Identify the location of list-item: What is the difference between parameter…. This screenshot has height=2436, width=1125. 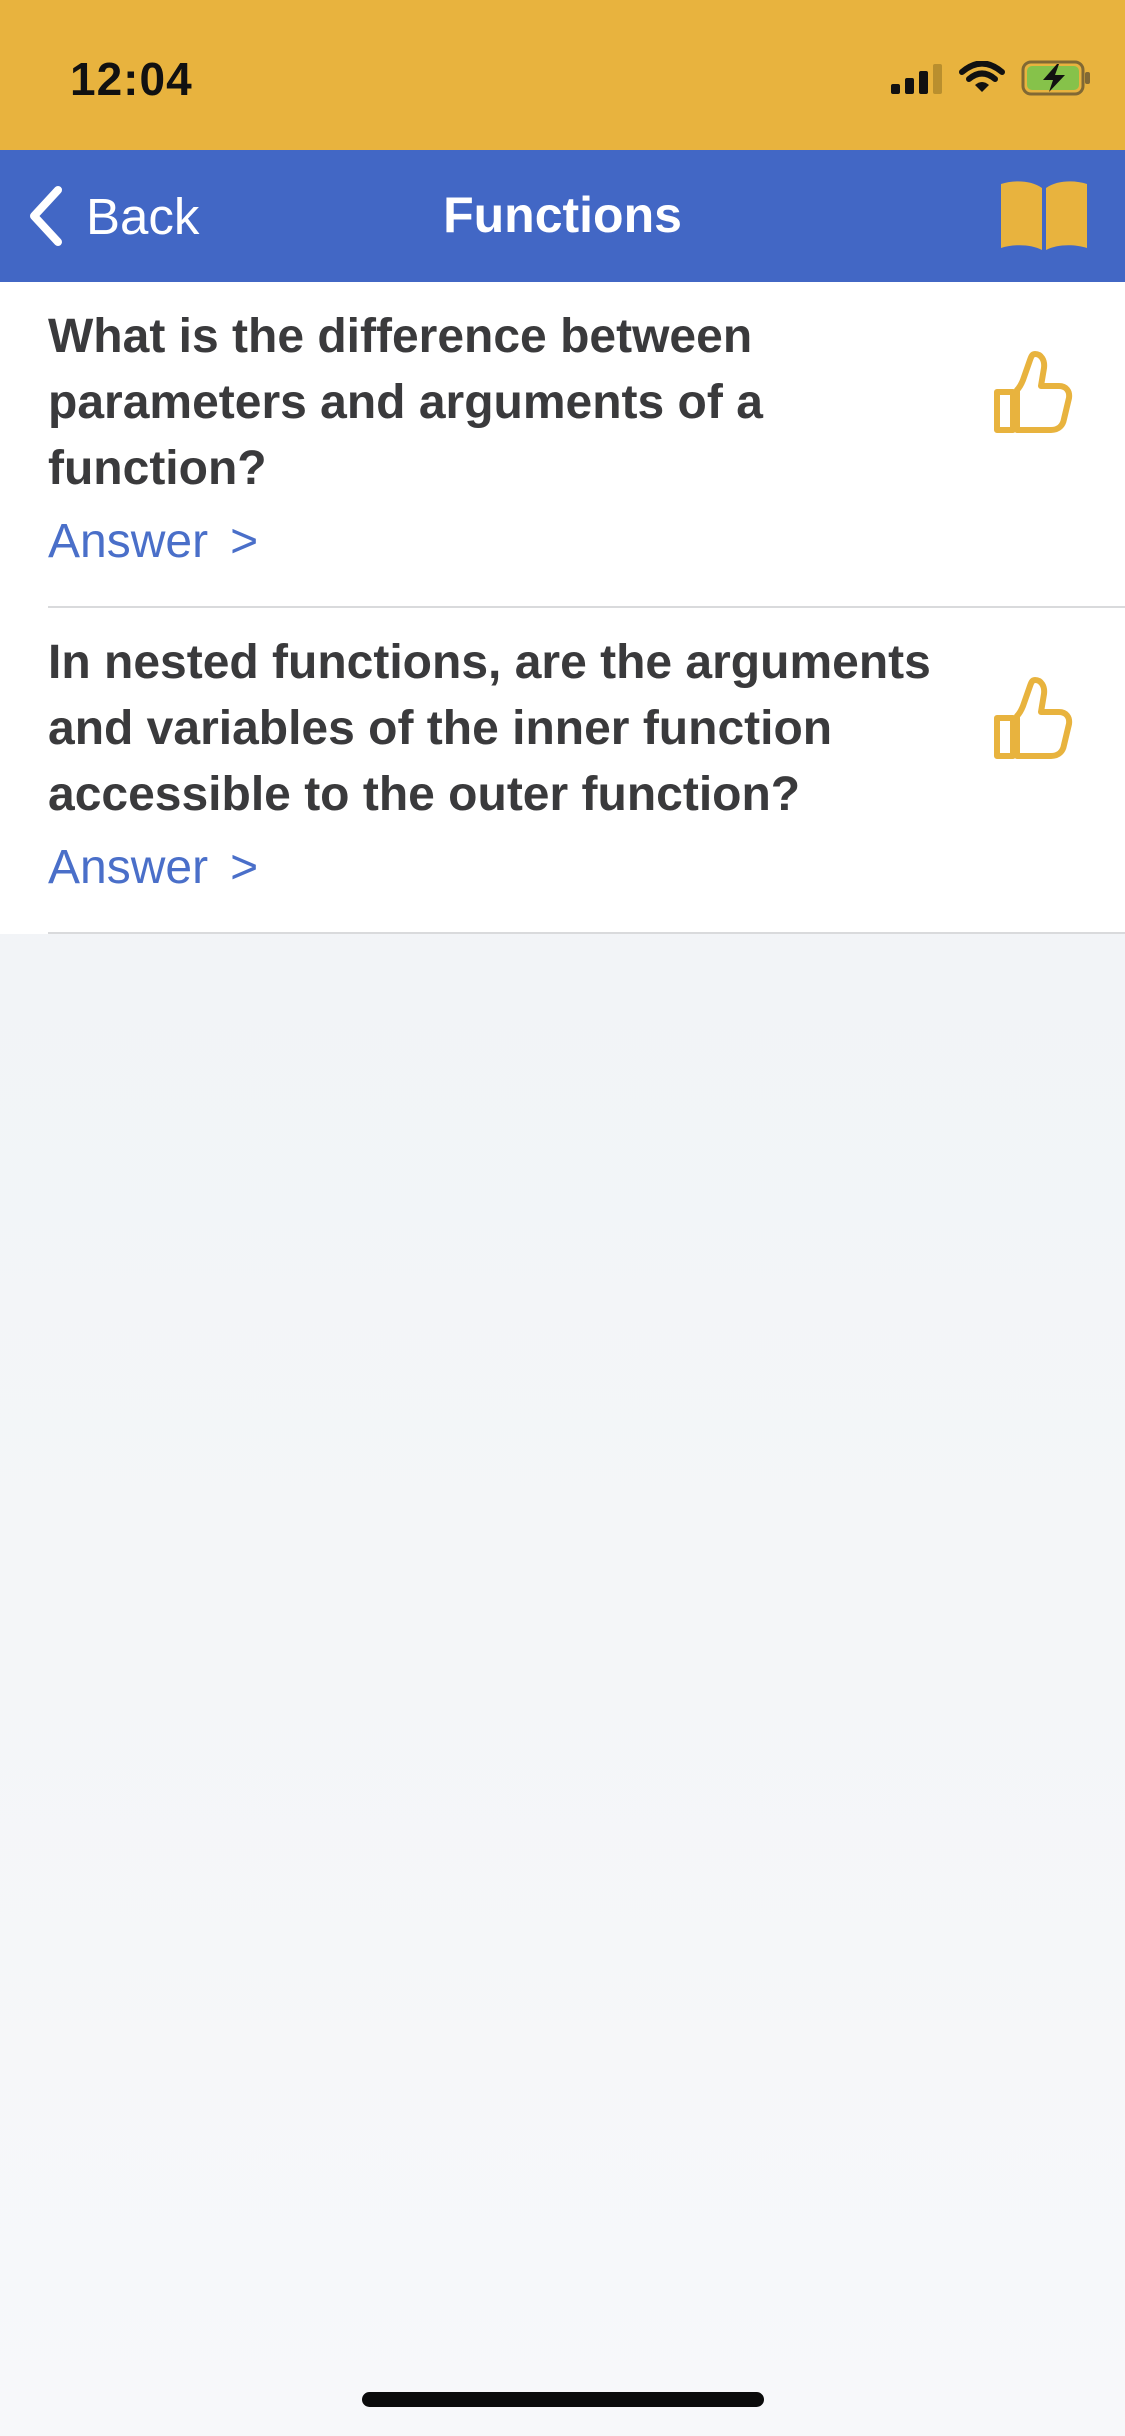
(562, 445).